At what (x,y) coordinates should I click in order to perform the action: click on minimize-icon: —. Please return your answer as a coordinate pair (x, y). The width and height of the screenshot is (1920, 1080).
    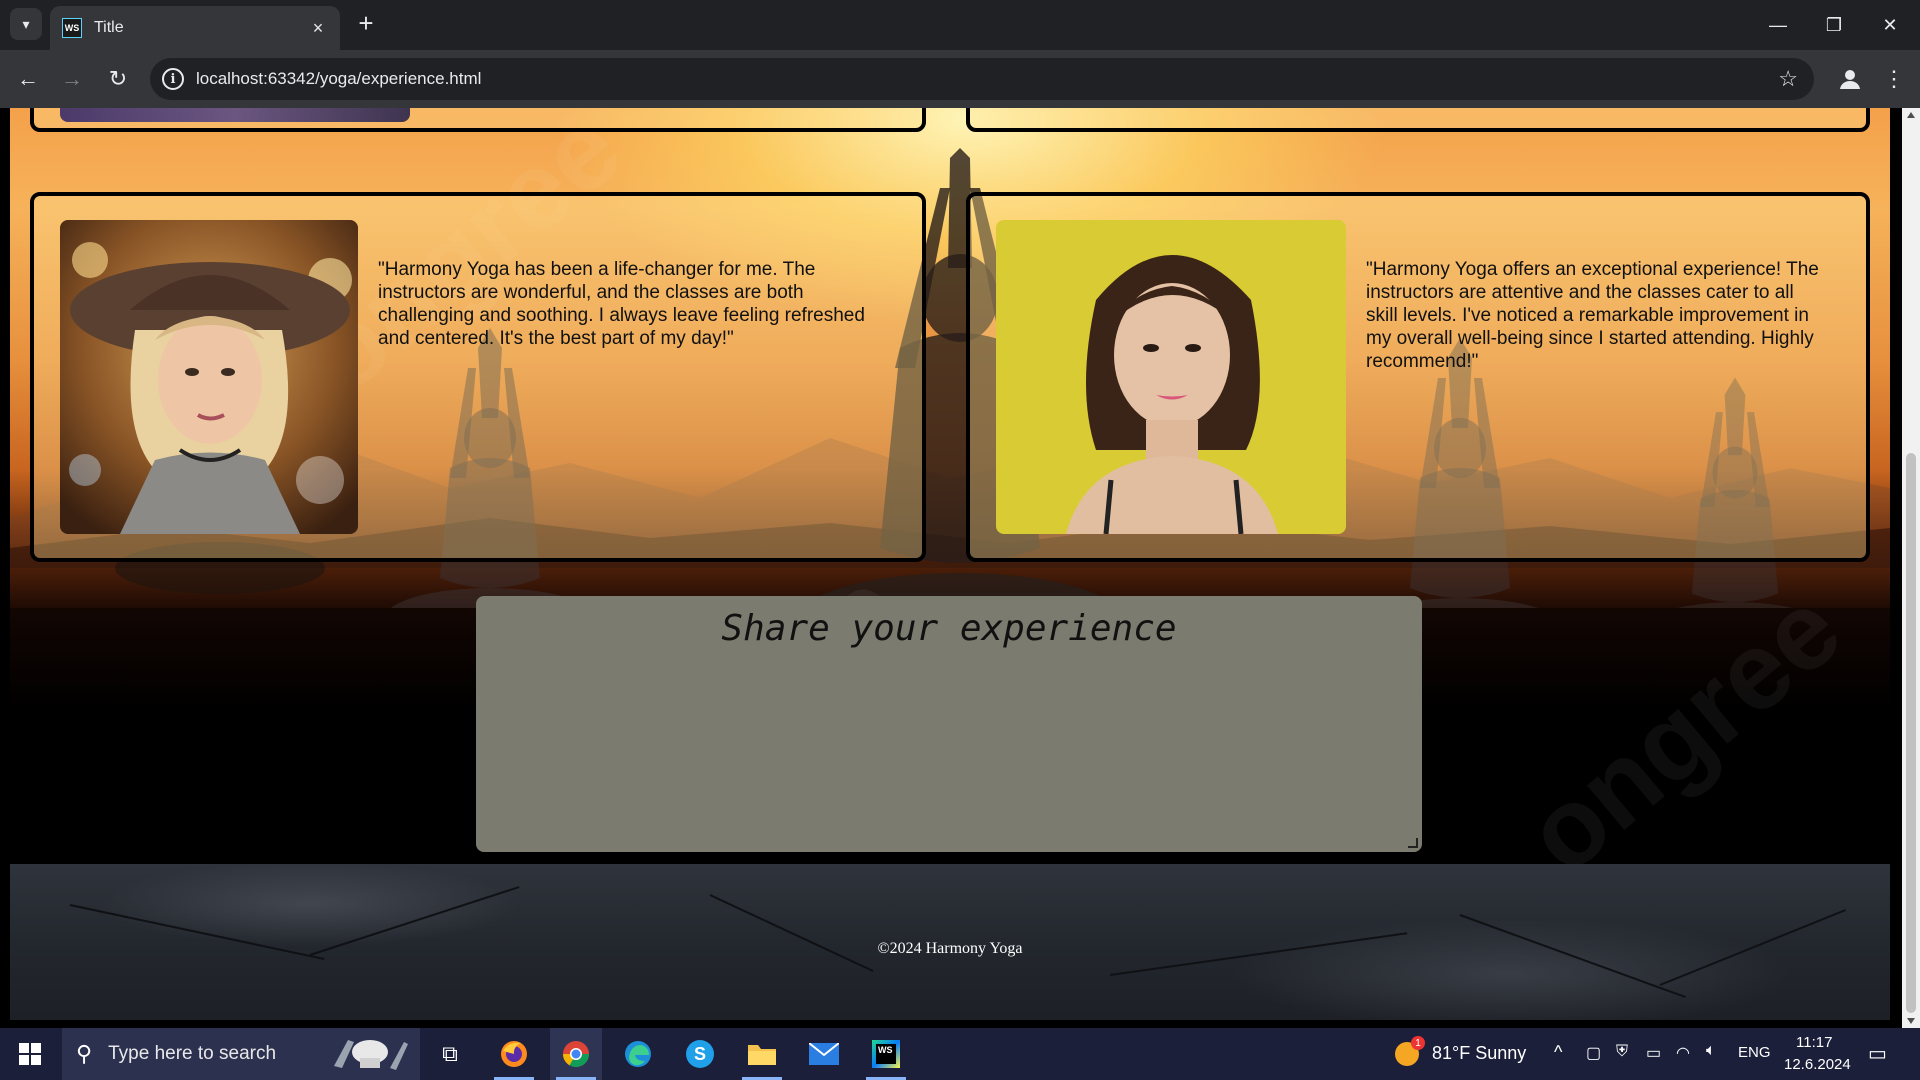
    Looking at the image, I should click on (1778, 25).